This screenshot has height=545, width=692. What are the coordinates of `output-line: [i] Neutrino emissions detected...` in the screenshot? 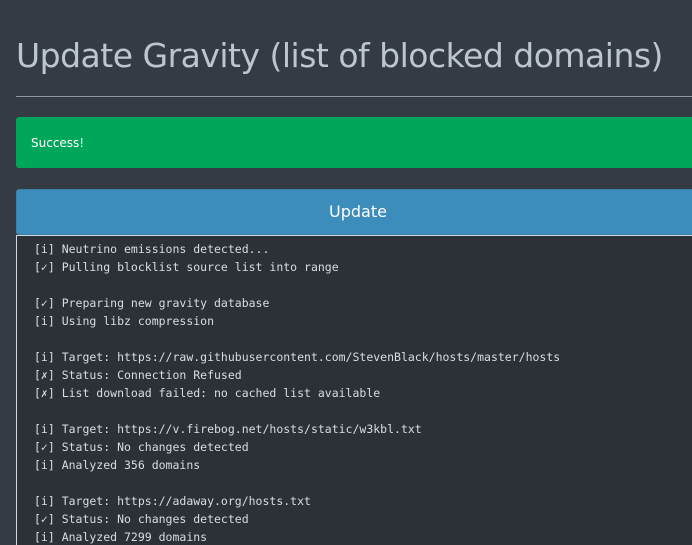 It's located at (152, 249).